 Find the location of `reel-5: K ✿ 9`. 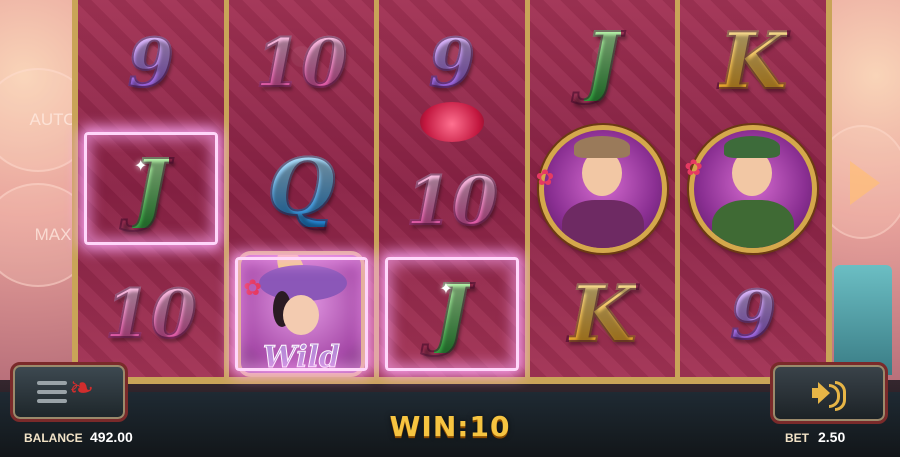

reel-5: K ✿ 9 is located at coordinates (753, 188).